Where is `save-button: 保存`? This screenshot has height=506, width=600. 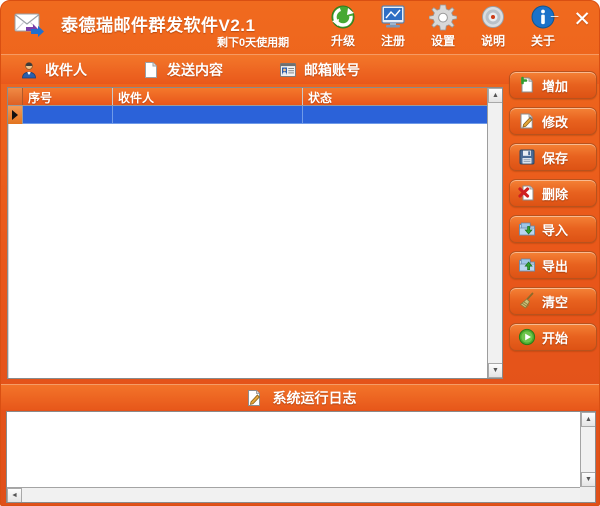
save-button: 保存 is located at coordinates (553, 157).